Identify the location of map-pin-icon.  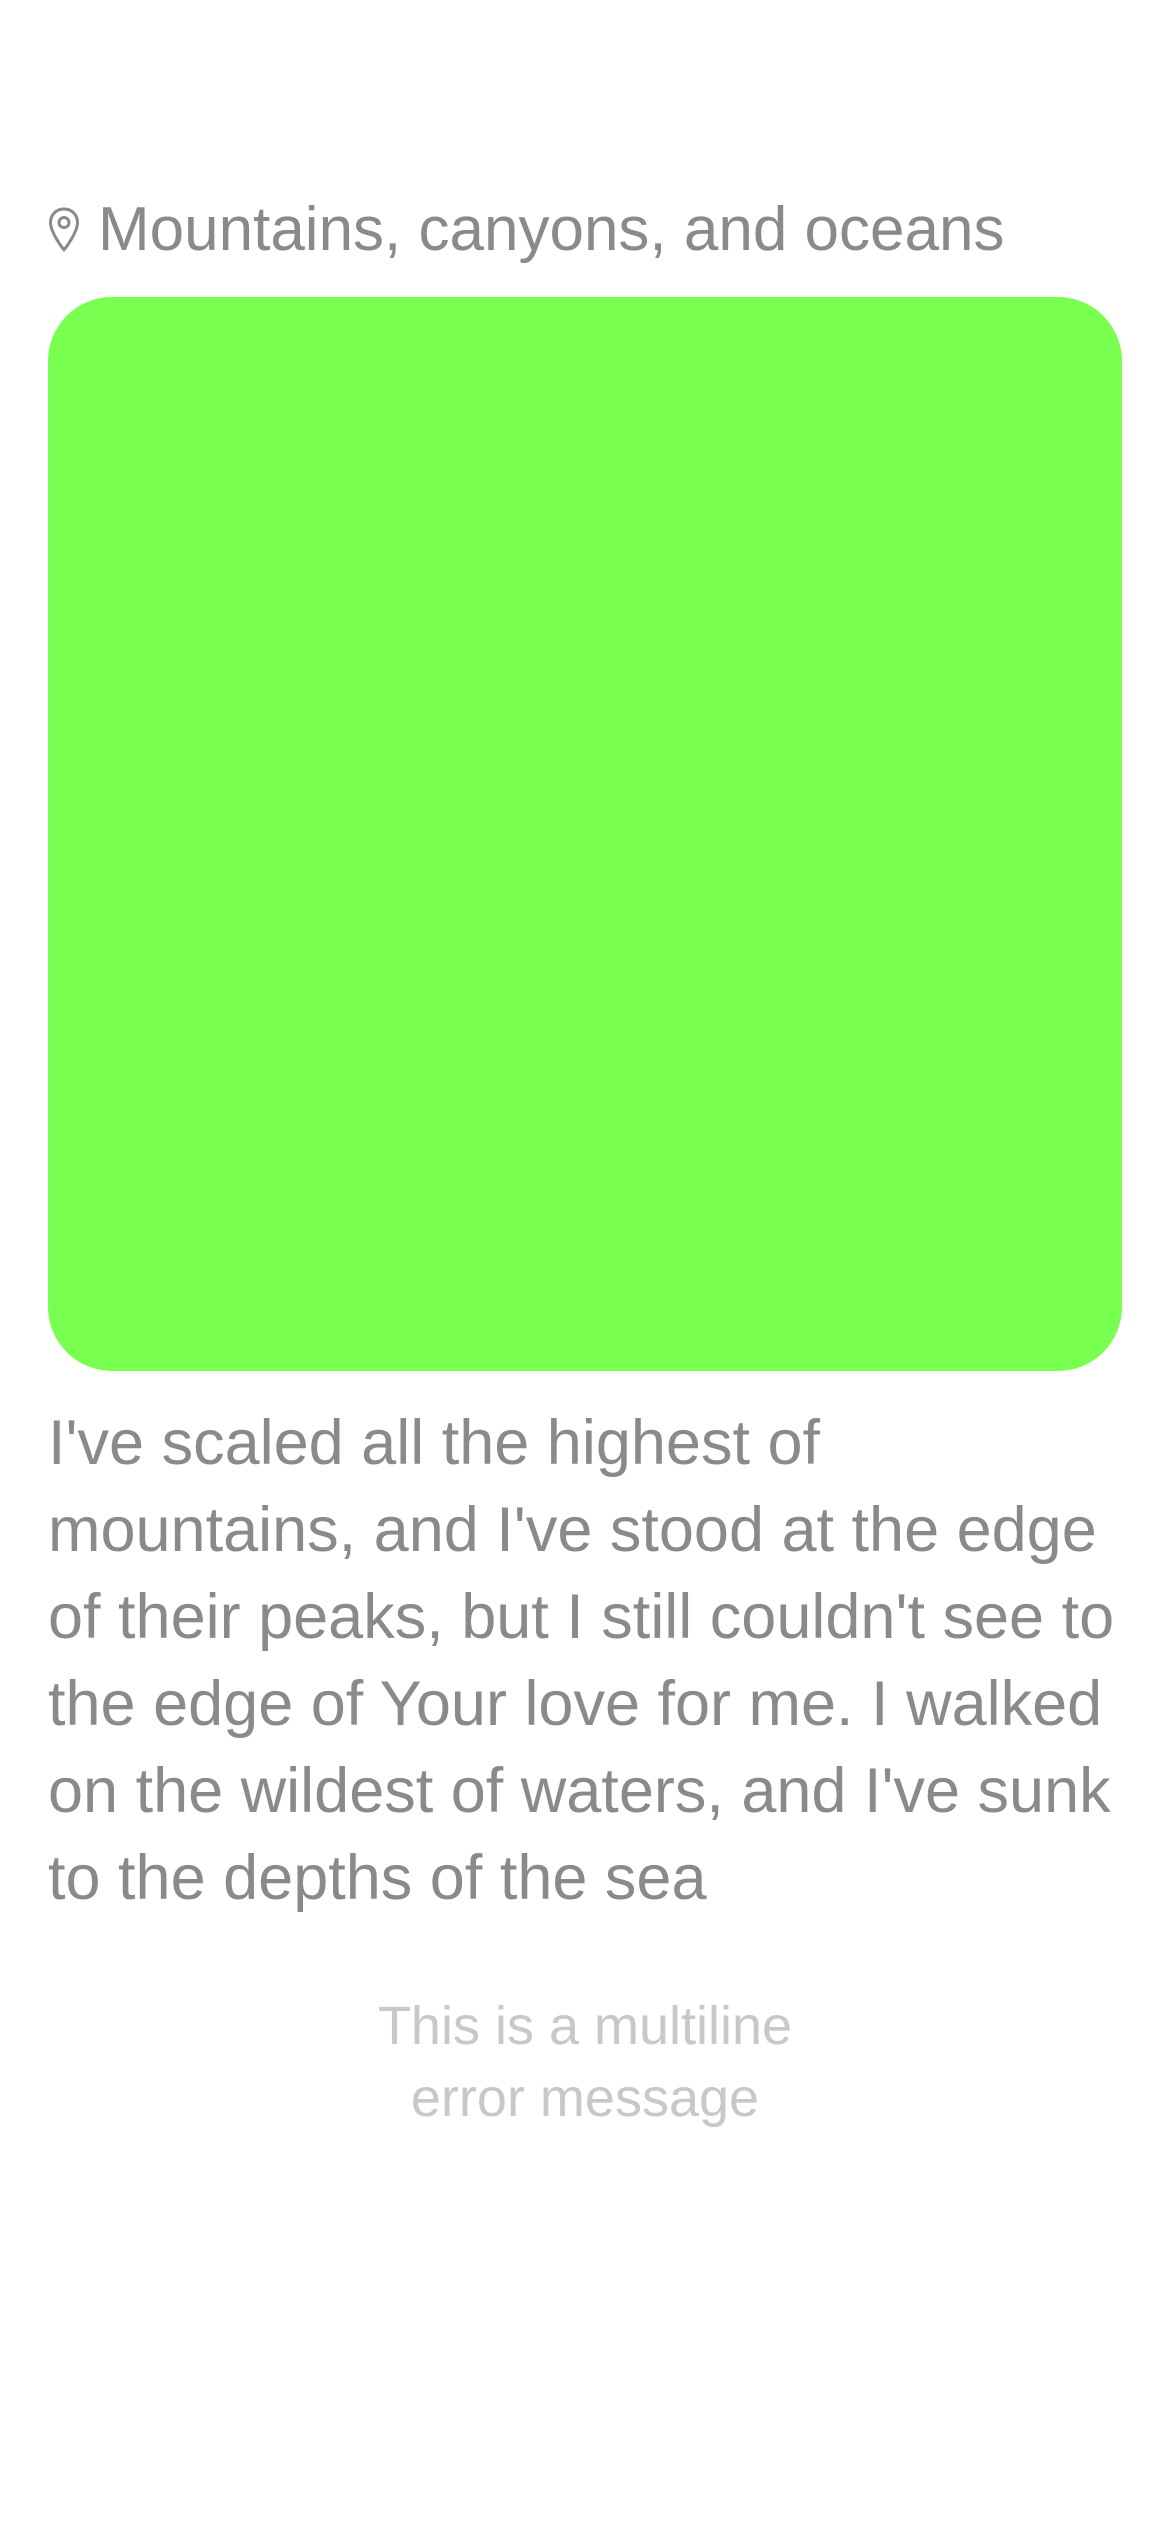
(64, 230).